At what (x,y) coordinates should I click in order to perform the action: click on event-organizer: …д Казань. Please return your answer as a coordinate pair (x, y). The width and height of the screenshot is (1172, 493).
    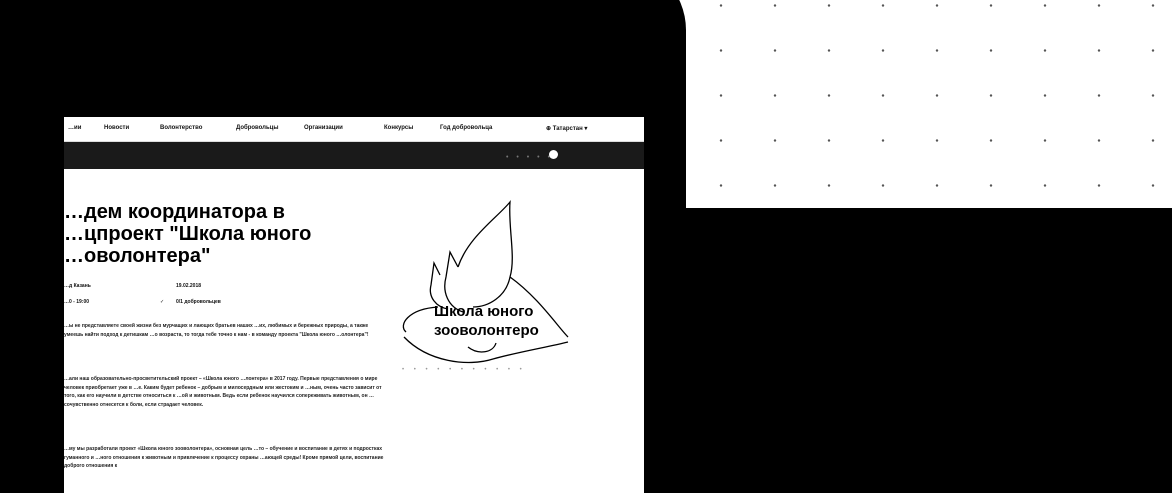
    Looking at the image, I should click on (77, 286).